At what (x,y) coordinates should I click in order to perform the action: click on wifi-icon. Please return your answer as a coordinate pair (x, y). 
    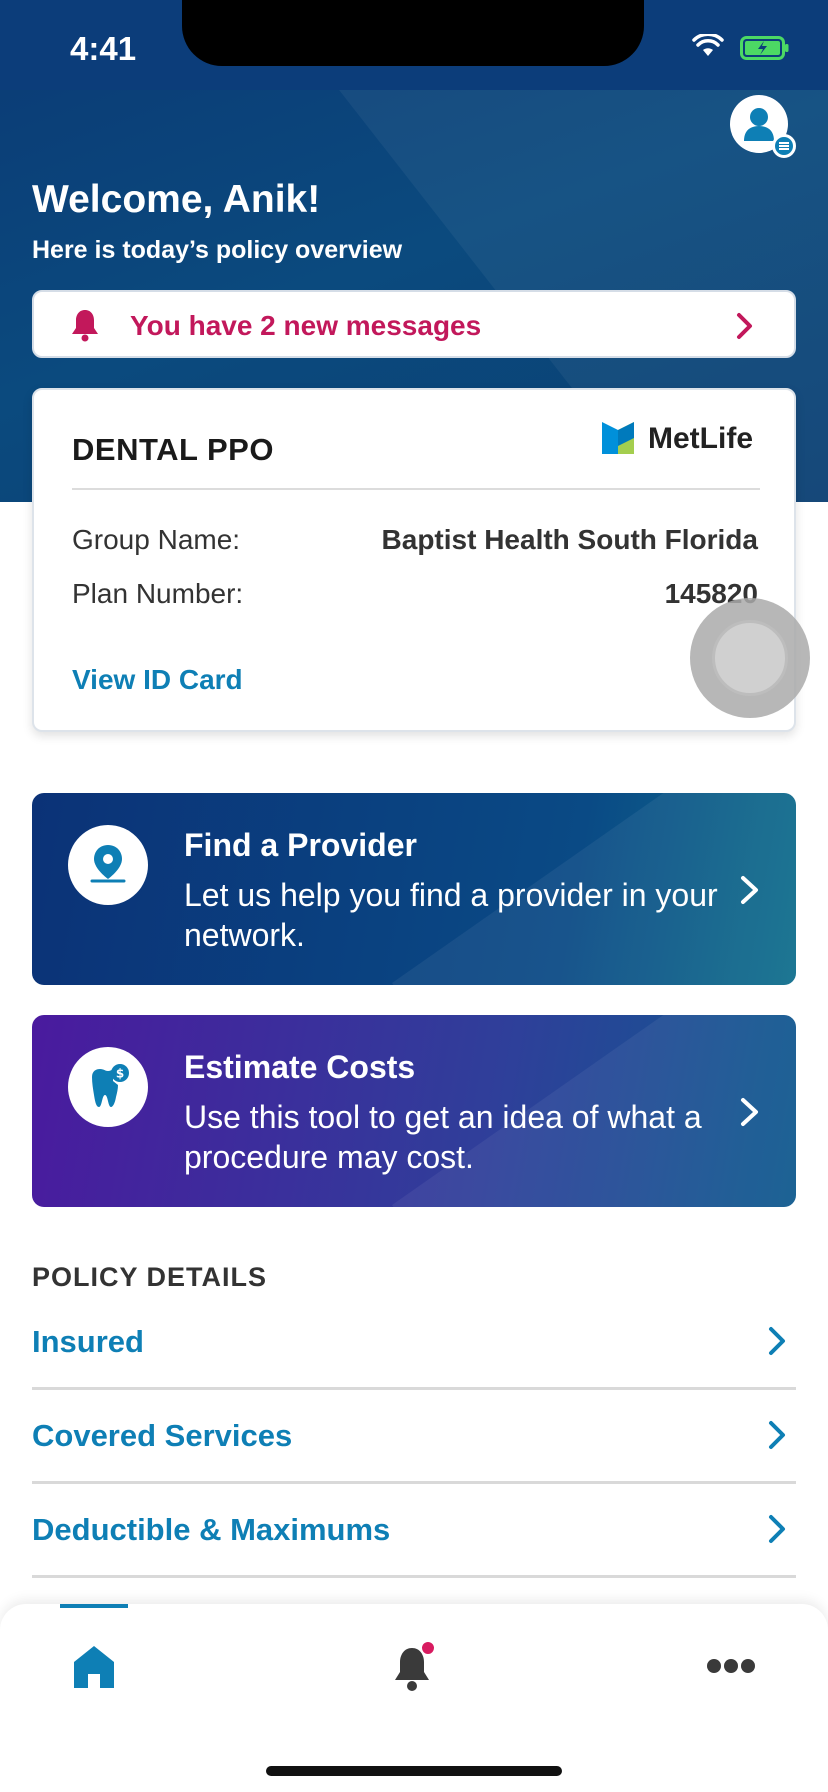
    Looking at the image, I should click on (708, 45).